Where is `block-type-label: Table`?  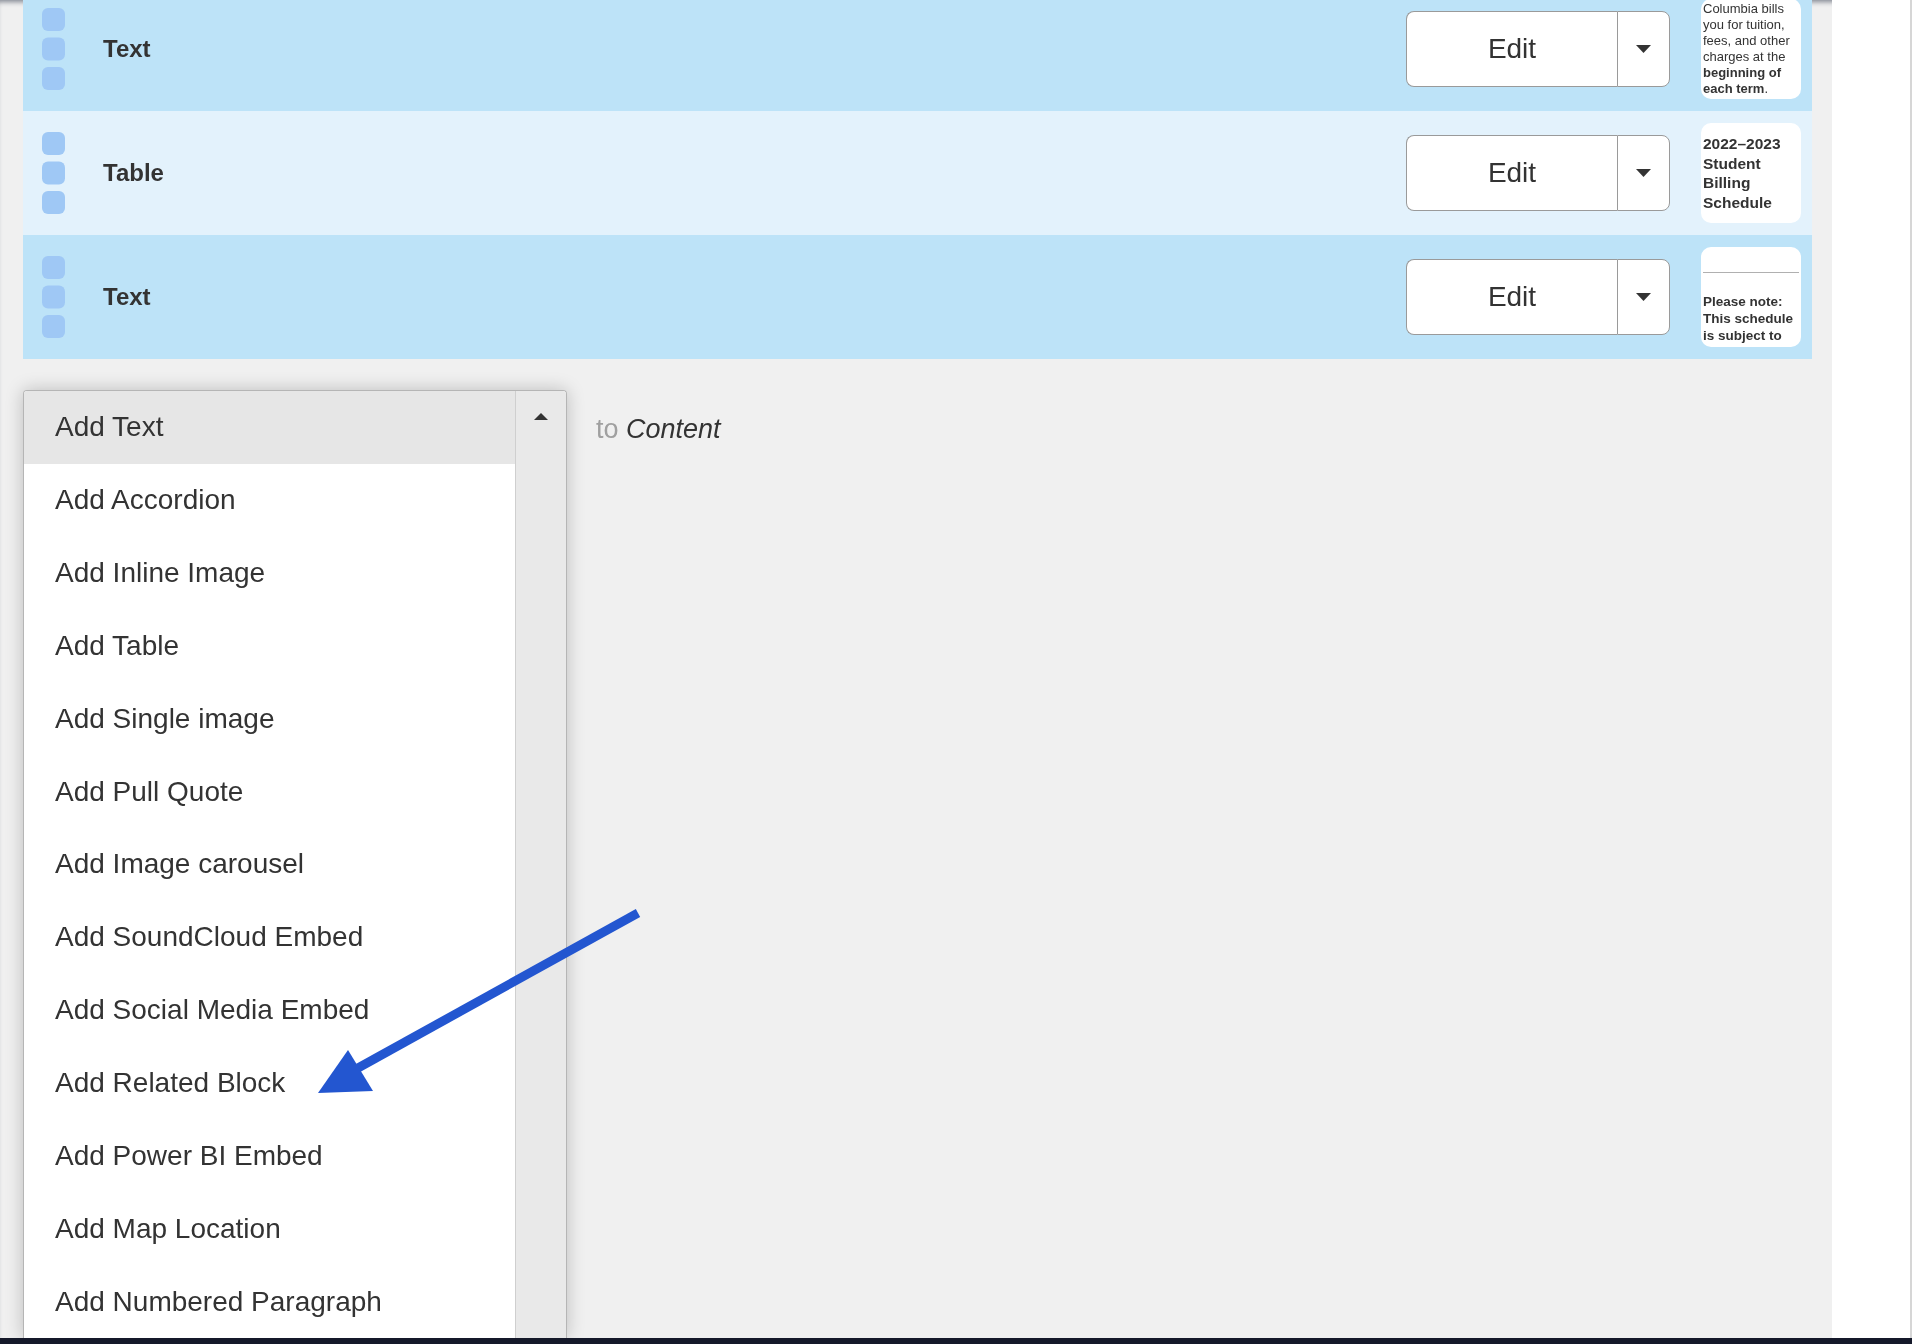
block-type-label: Table is located at coordinates (134, 173).